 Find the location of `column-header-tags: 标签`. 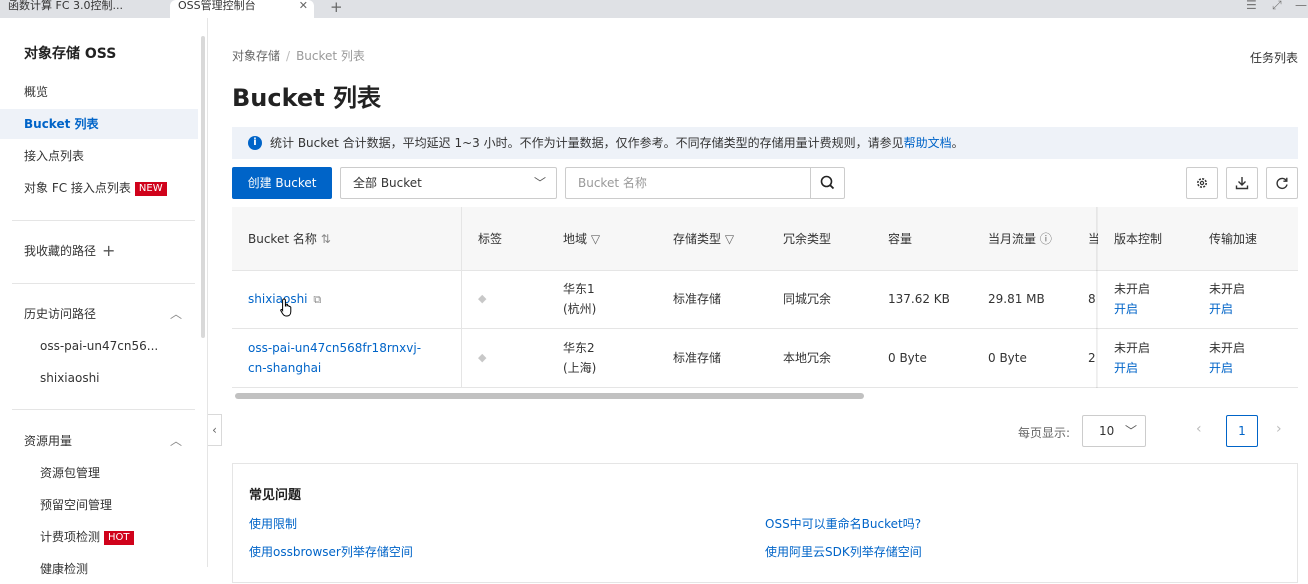

column-header-tags: 标签 is located at coordinates (490, 239).